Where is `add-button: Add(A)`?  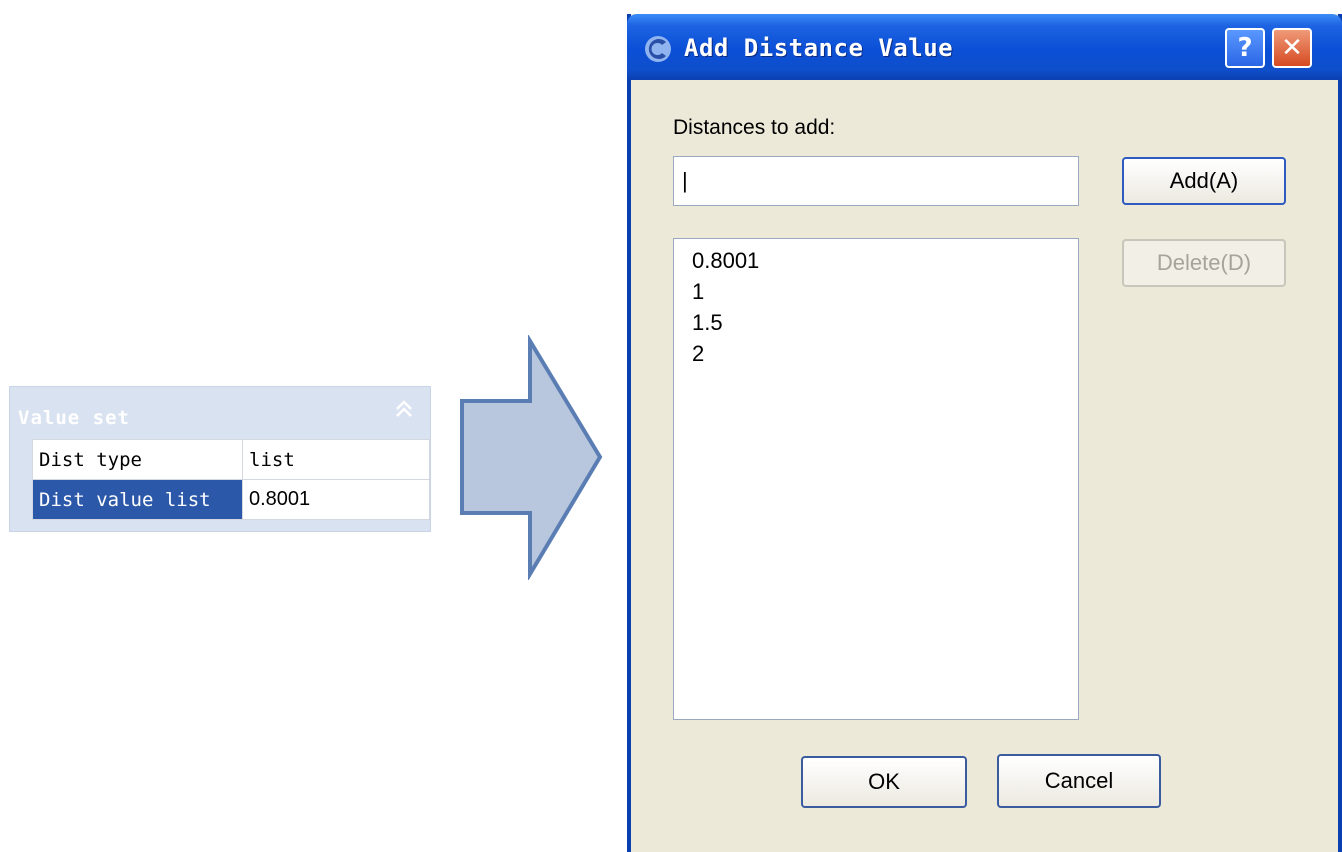
add-button: Add(A) is located at coordinates (1204, 181).